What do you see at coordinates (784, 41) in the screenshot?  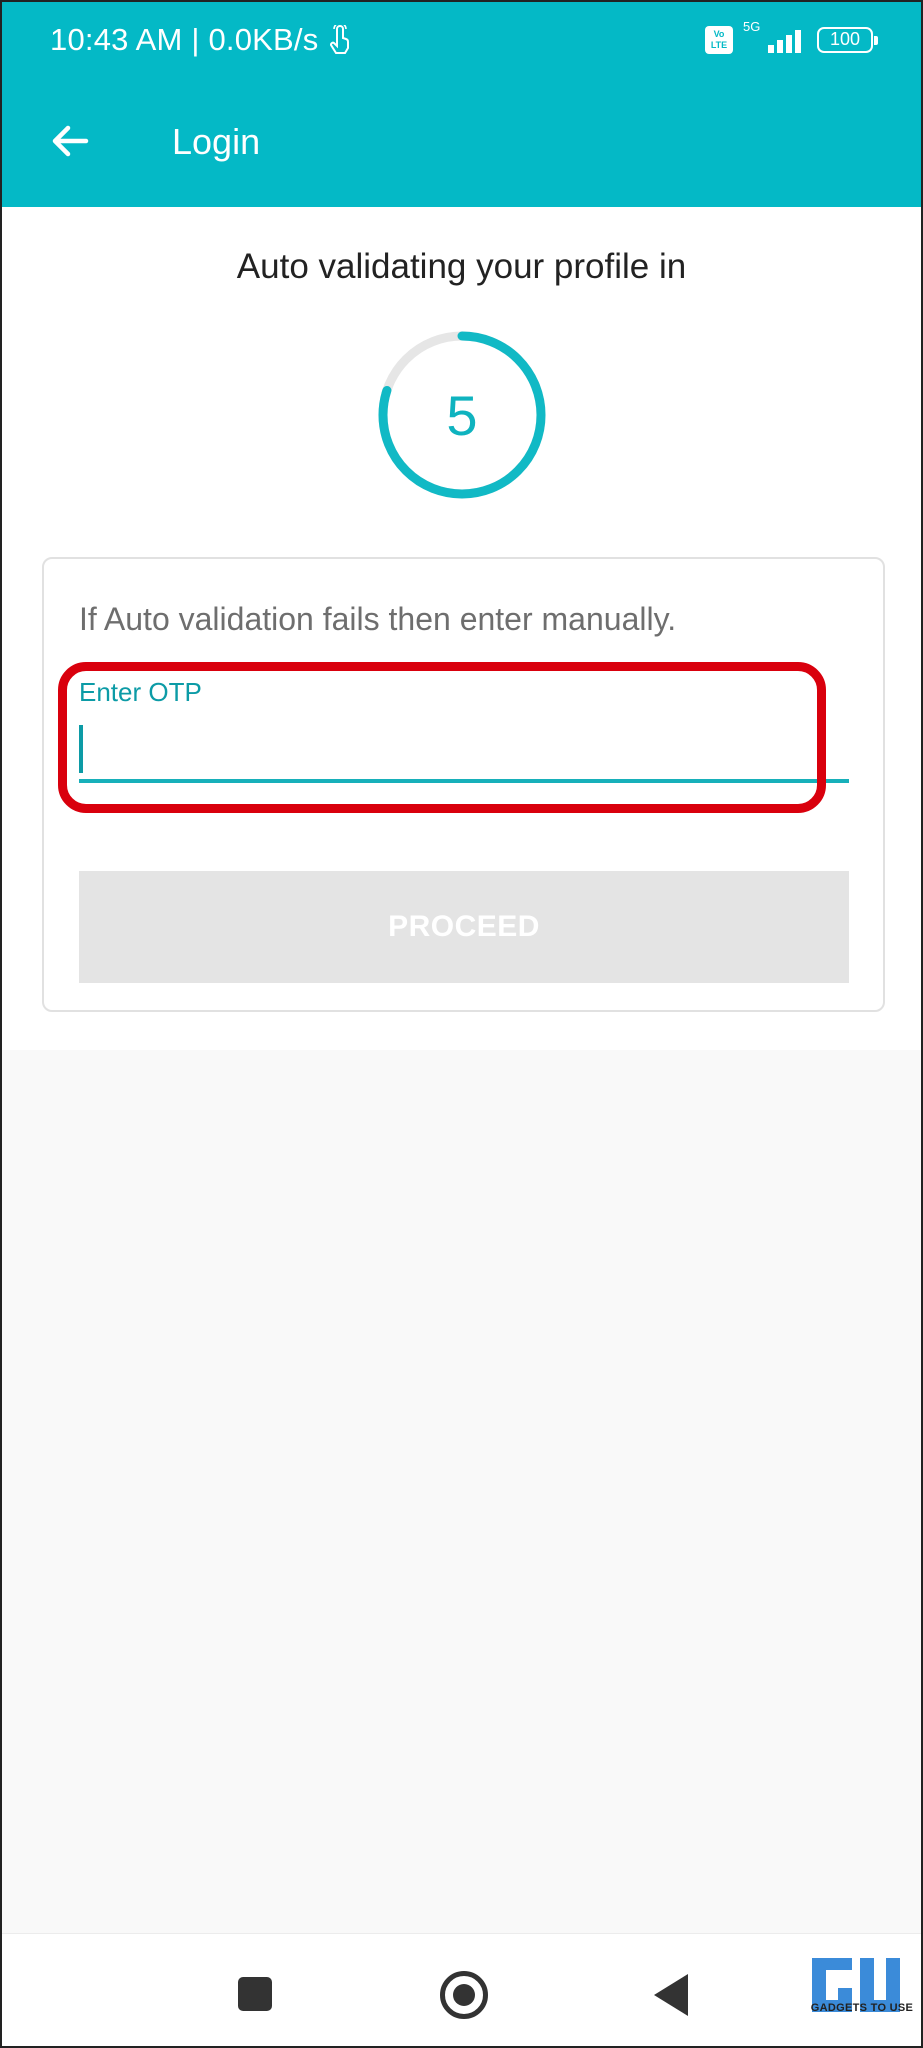 I see `signal-bars` at bounding box center [784, 41].